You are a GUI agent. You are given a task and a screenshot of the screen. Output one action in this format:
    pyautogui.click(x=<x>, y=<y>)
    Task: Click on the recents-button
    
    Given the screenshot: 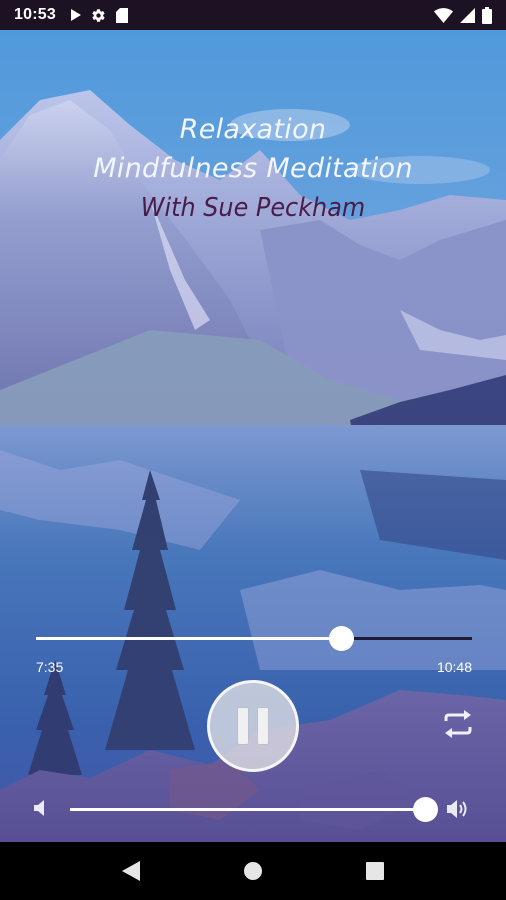 What is the action you would take?
    pyautogui.click(x=375, y=871)
    